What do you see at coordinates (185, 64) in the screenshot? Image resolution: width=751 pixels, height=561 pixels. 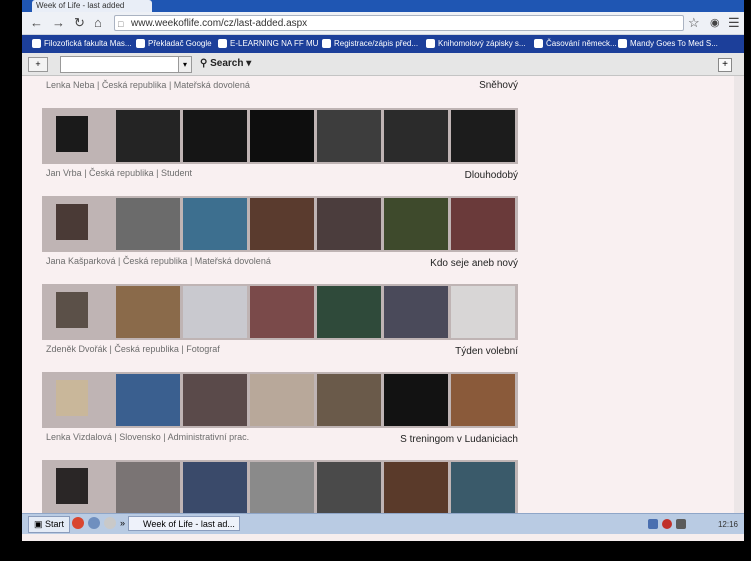 I see `chevron-down-icon: ▾` at bounding box center [185, 64].